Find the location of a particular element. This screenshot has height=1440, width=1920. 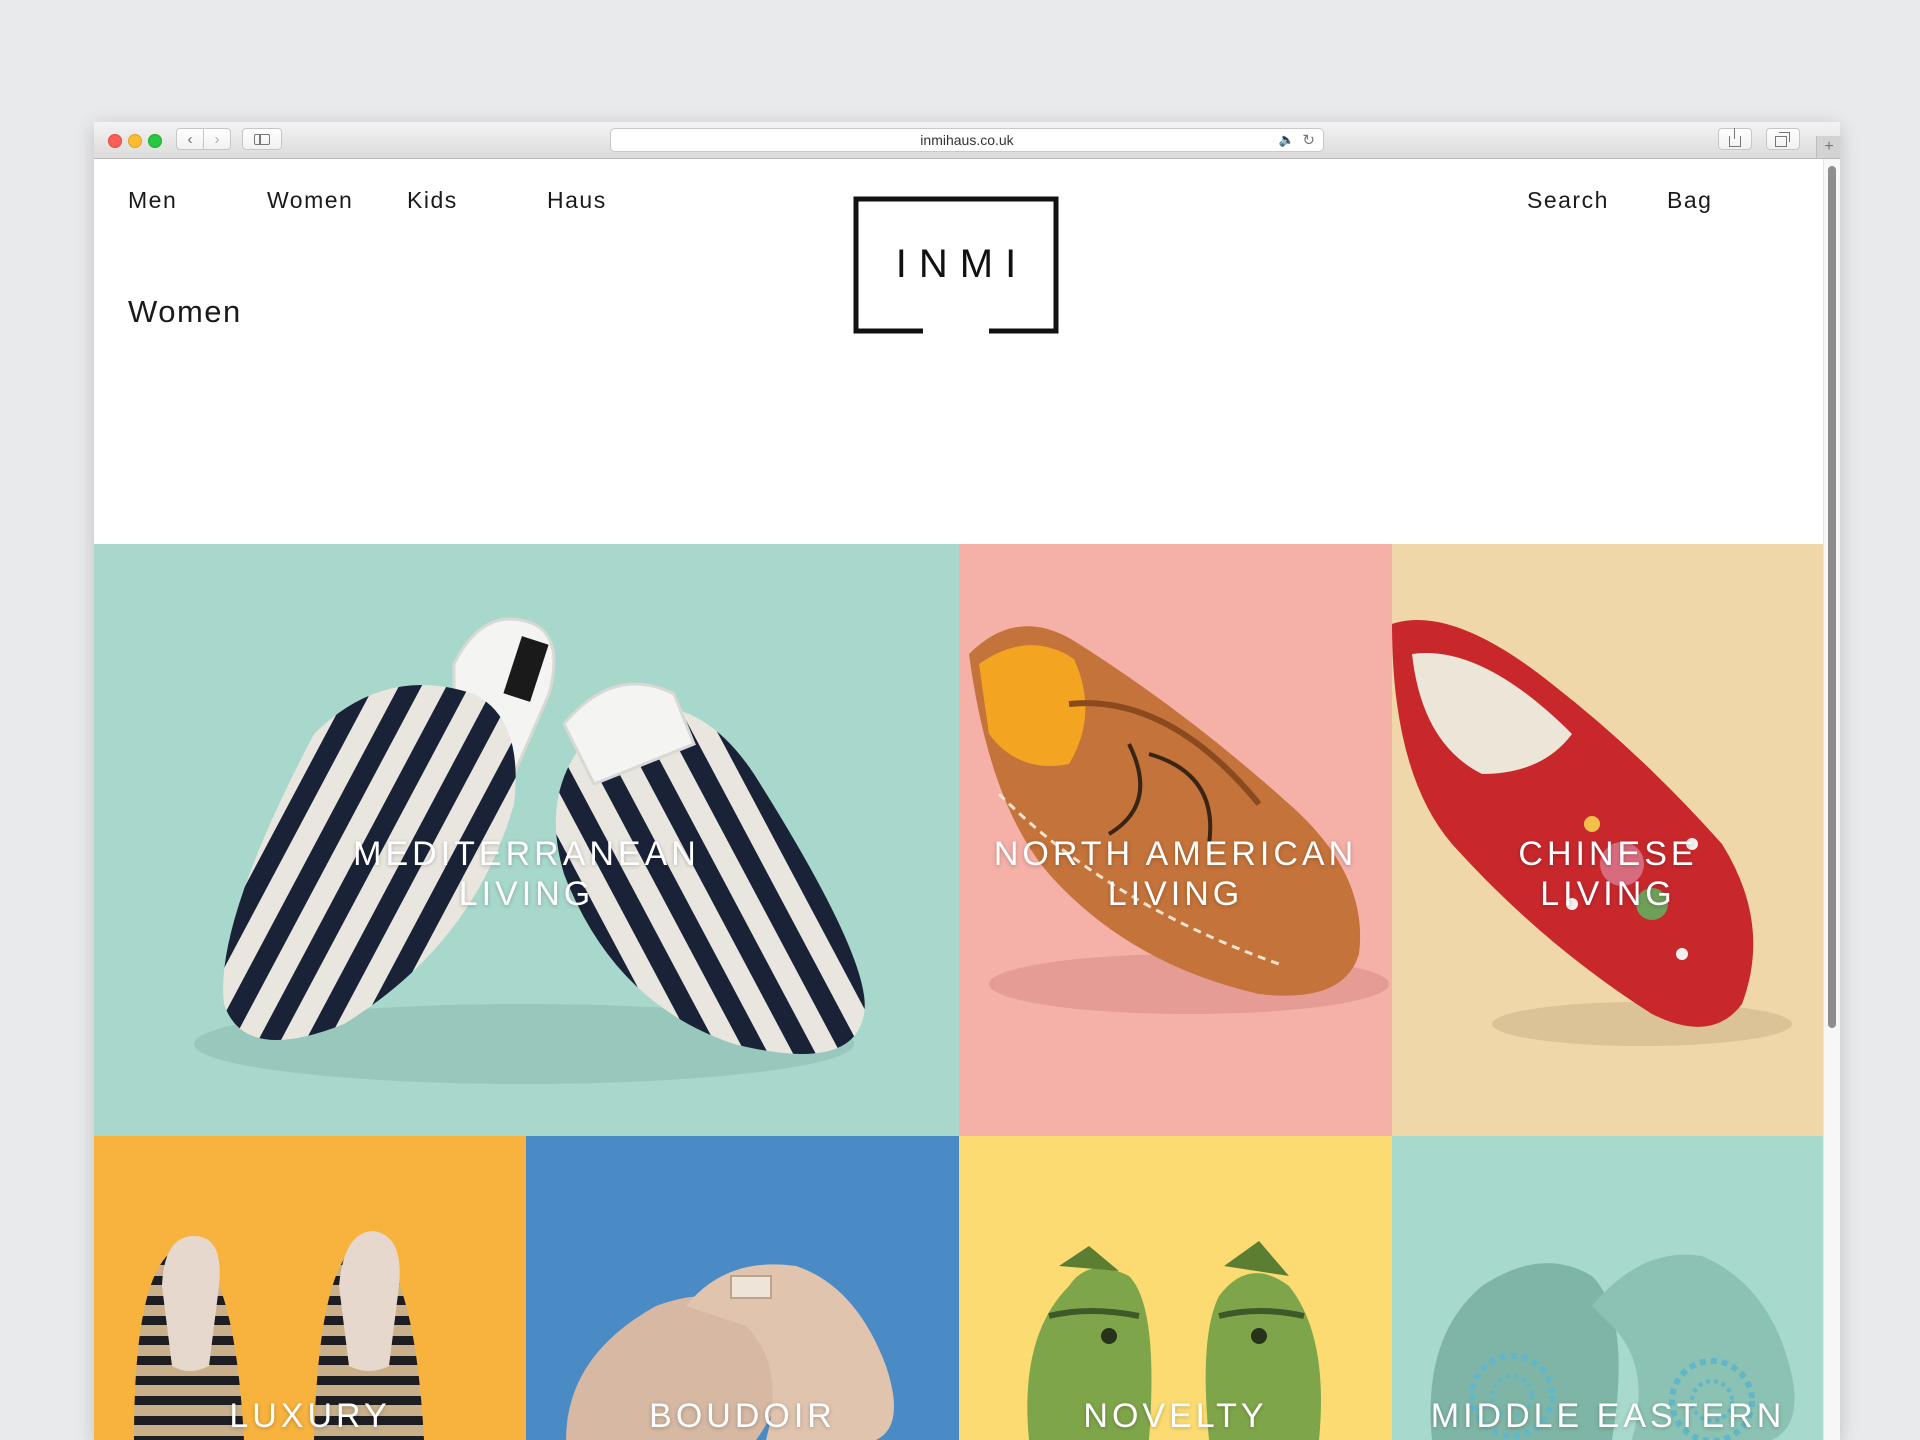

page-title: Women is located at coordinates (185, 311).